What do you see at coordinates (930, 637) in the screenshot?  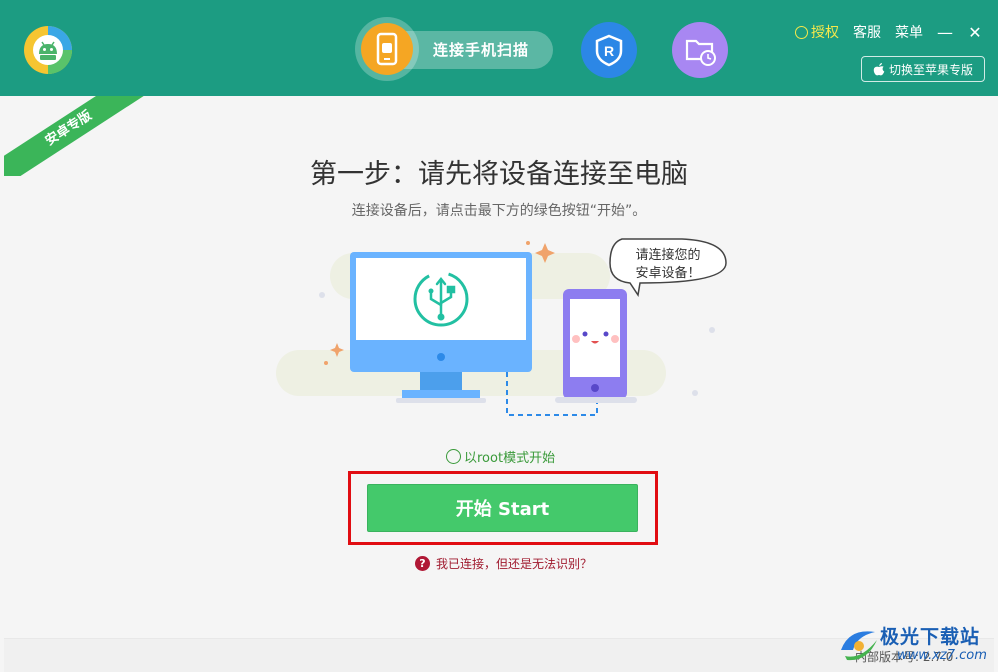 I see `watermark-text: 极光下载站` at bounding box center [930, 637].